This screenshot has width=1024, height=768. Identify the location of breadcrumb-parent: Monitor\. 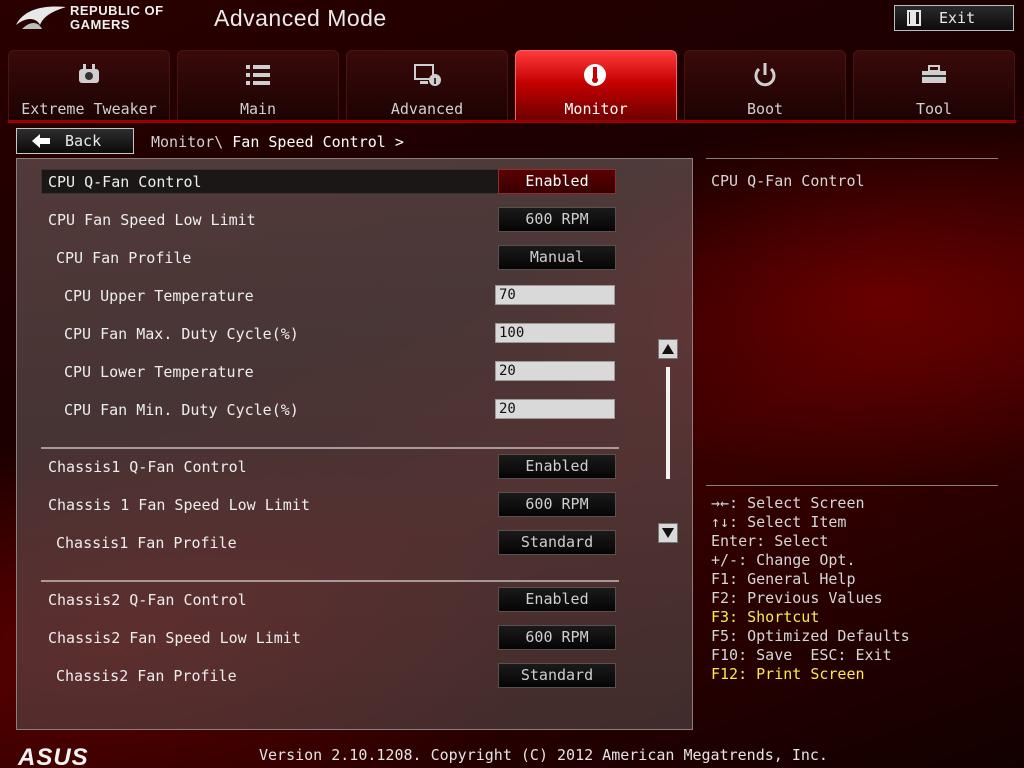
(187, 142).